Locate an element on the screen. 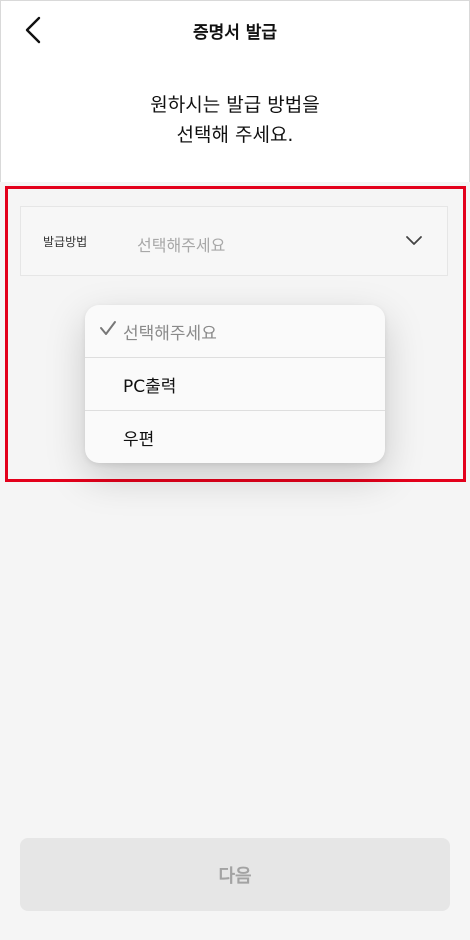  option-label: 우편 is located at coordinates (139, 440).